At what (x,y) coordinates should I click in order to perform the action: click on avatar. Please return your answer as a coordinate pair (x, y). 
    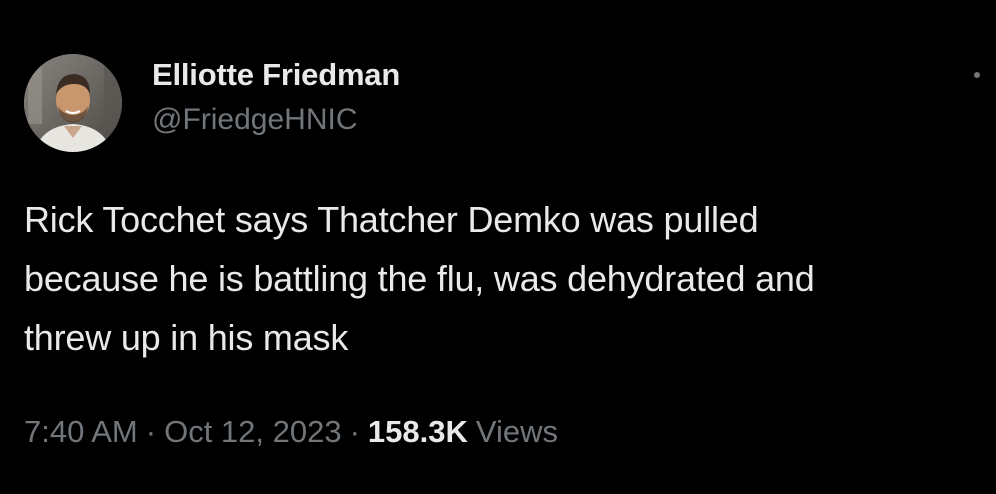
    Looking at the image, I should click on (73, 103).